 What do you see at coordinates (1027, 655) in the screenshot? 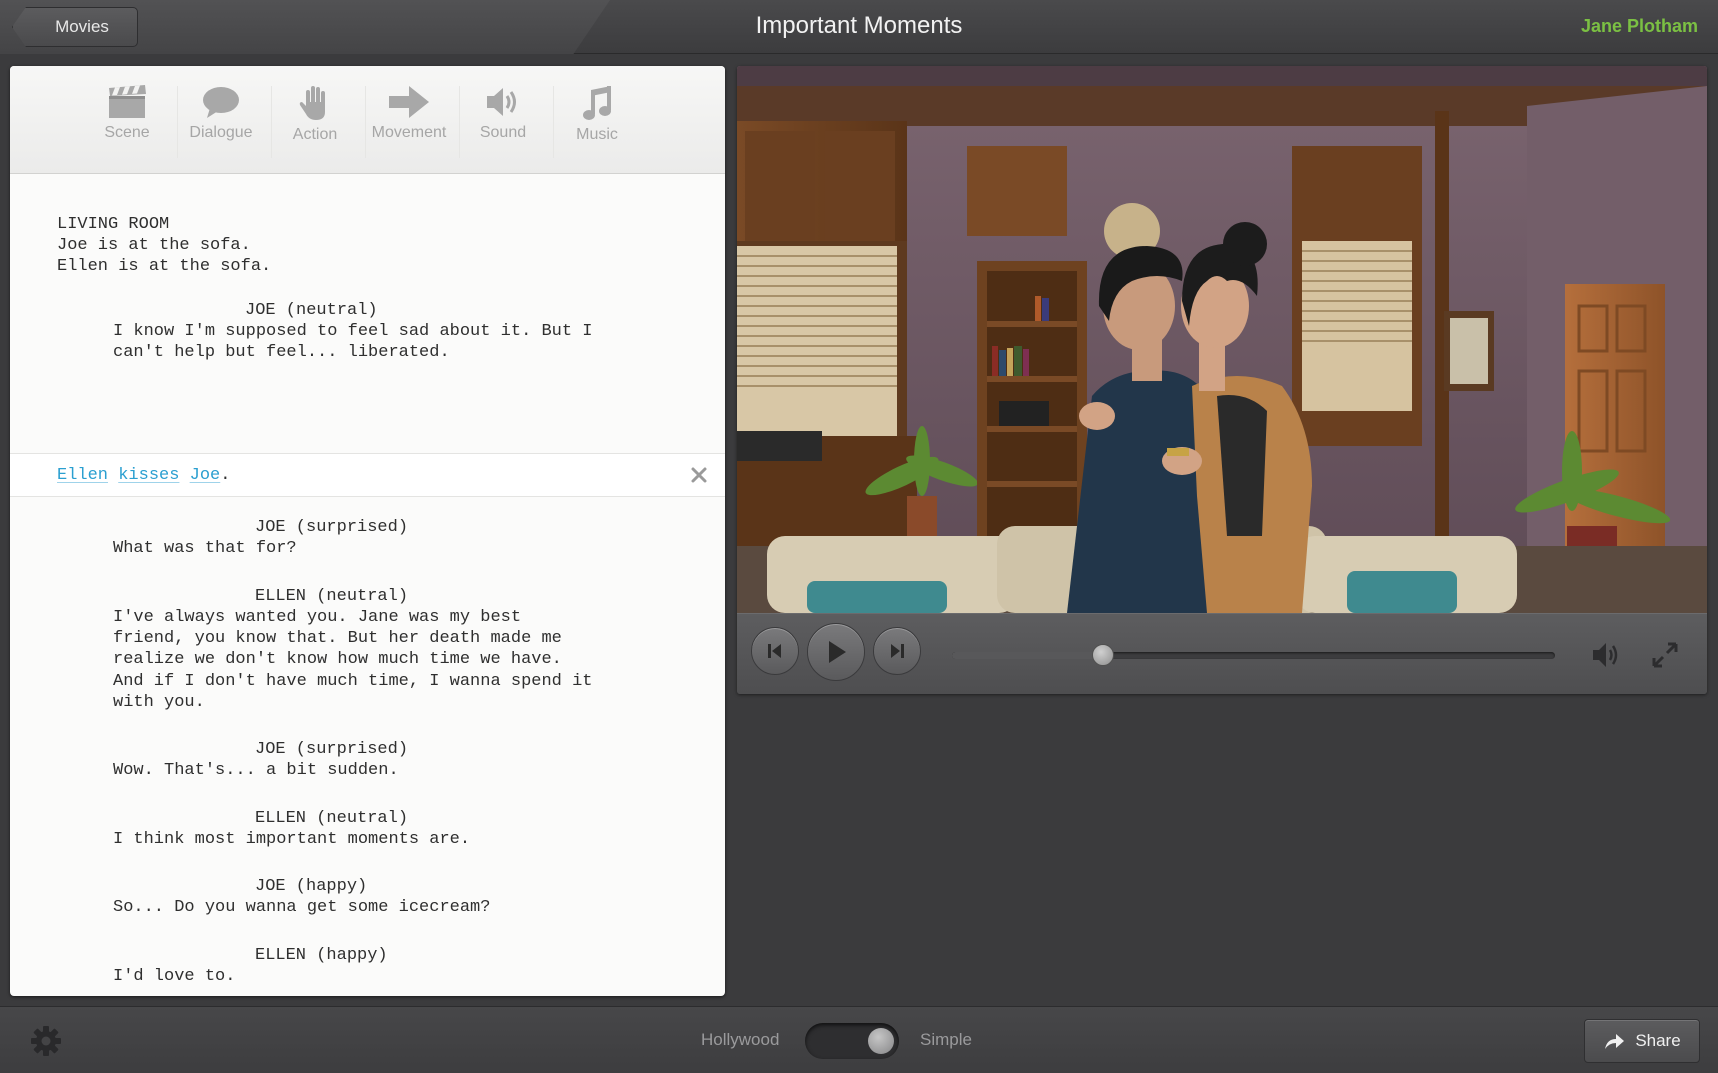
I see `scrubber-progress` at bounding box center [1027, 655].